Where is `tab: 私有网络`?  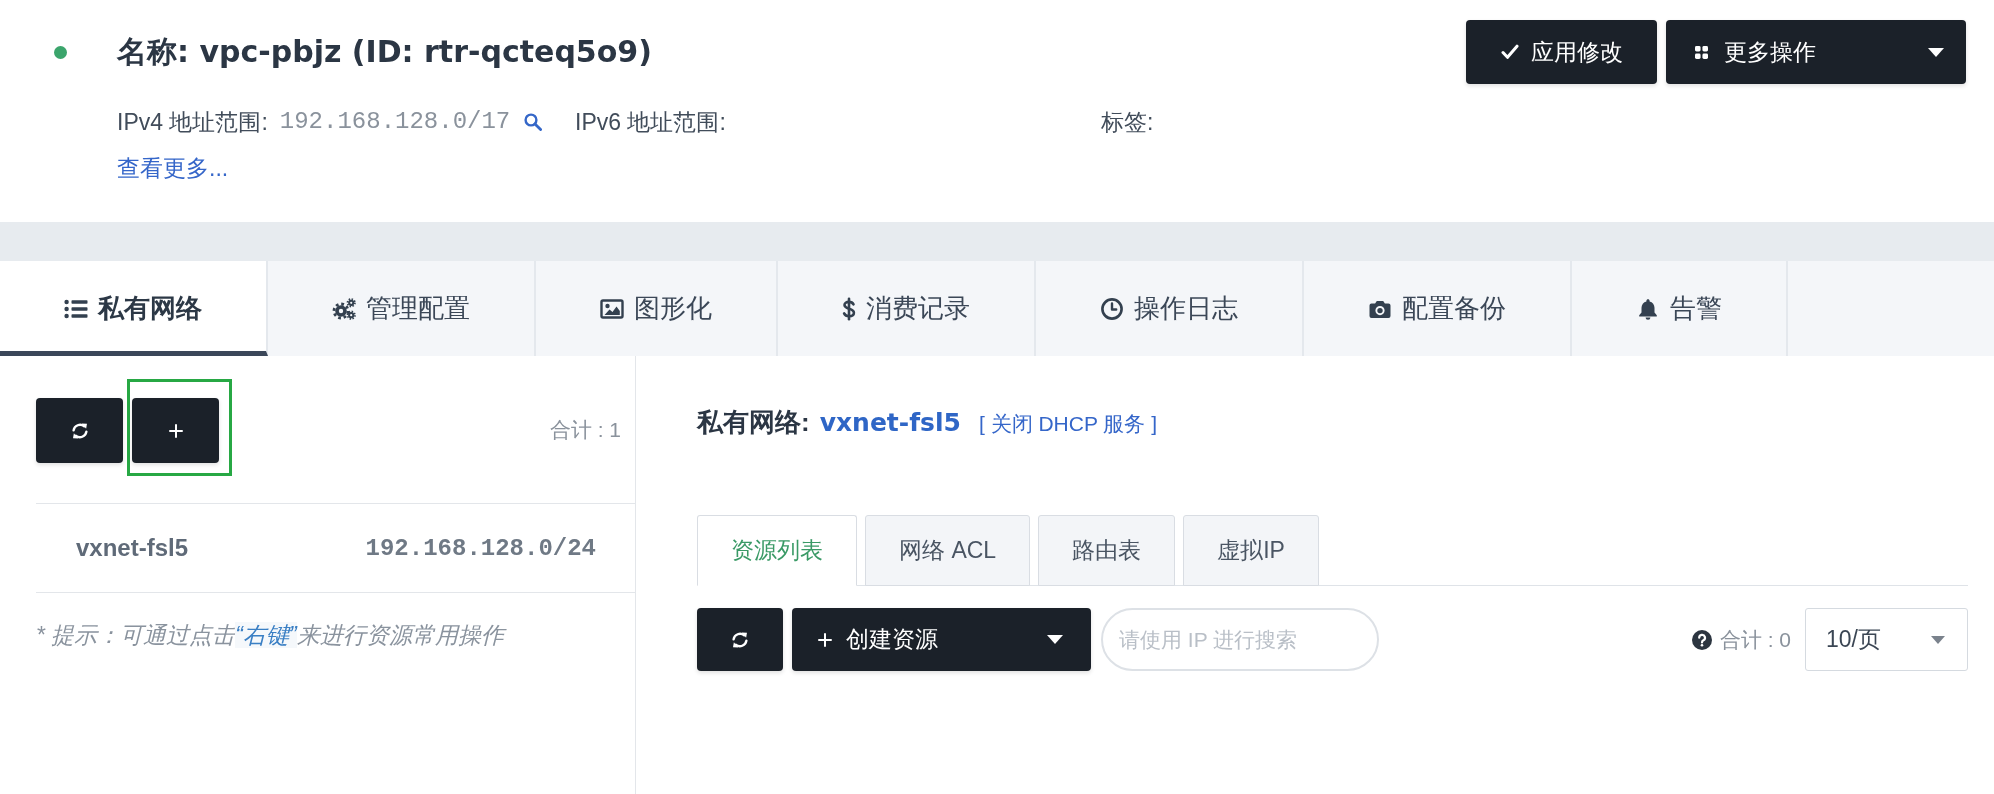
tab: 私有网络 is located at coordinates (134, 308).